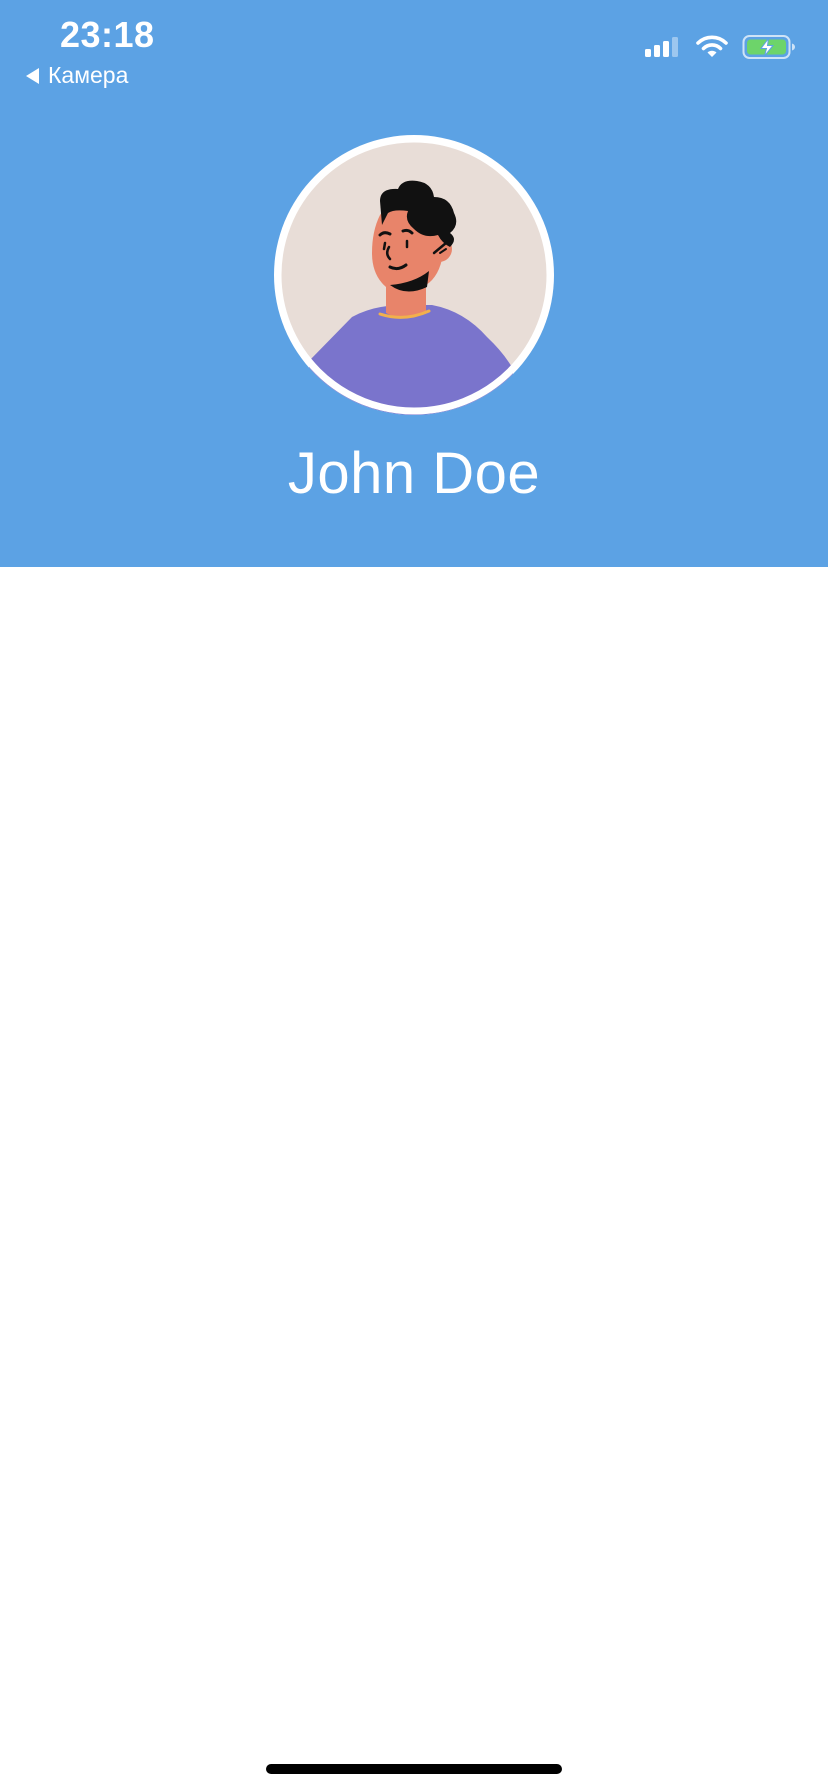  What do you see at coordinates (768, 47) in the screenshot?
I see `battery-charging-icon` at bounding box center [768, 47].